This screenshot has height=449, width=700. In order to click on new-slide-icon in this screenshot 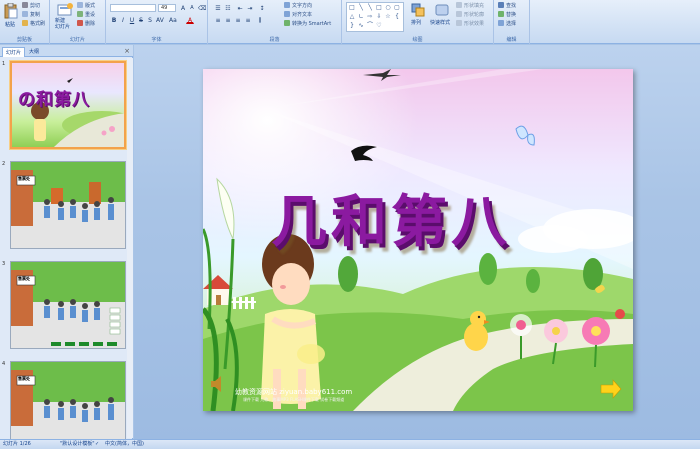, I will do `click(65, 9)`.